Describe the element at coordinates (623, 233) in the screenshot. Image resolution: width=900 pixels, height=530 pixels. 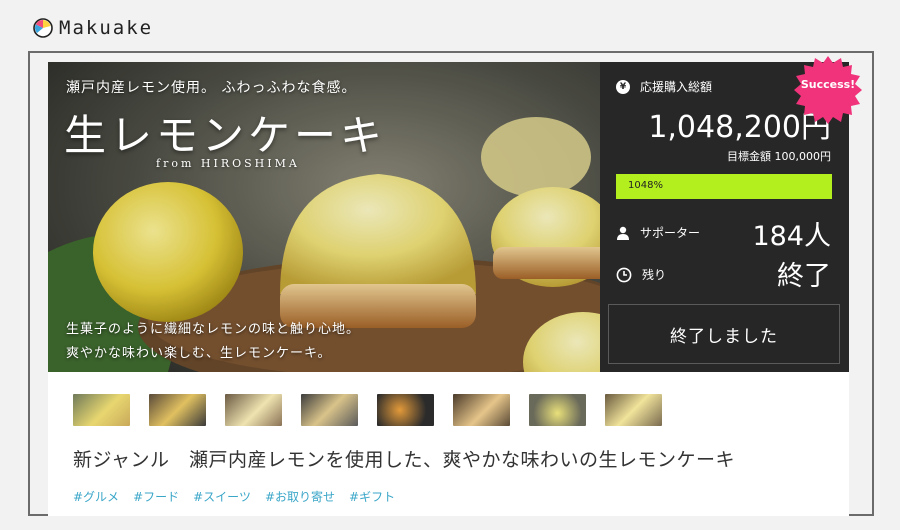
I see `person-icon` at that location.